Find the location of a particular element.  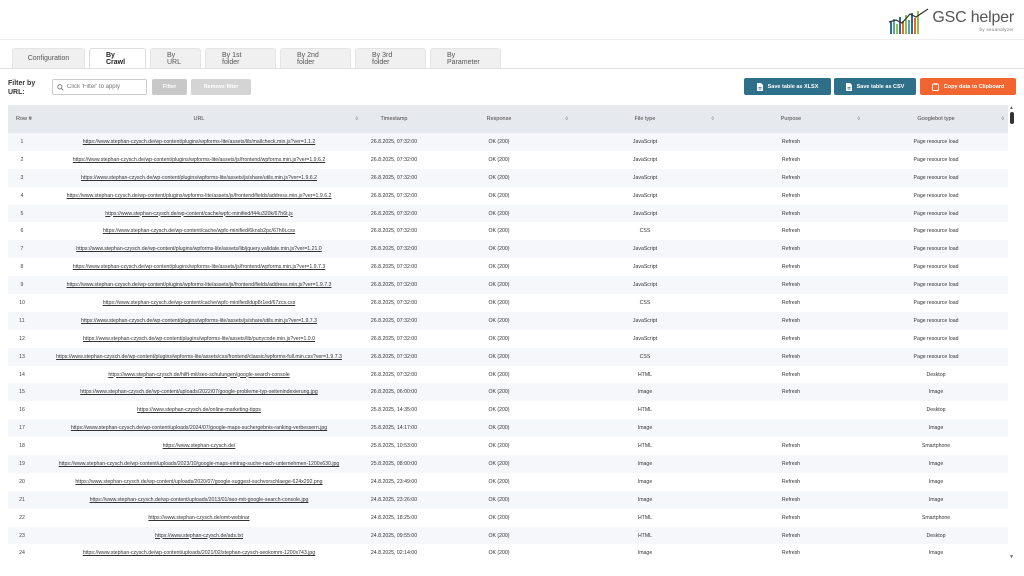

filter-input is located at coordinates (106, 87).